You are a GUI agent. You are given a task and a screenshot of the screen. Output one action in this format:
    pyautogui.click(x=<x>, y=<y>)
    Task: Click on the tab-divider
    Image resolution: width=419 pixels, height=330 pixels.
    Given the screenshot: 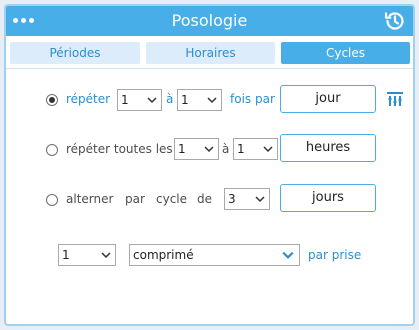 What is the action you would take?
    pyautogui.click(x=209, y=68)
    